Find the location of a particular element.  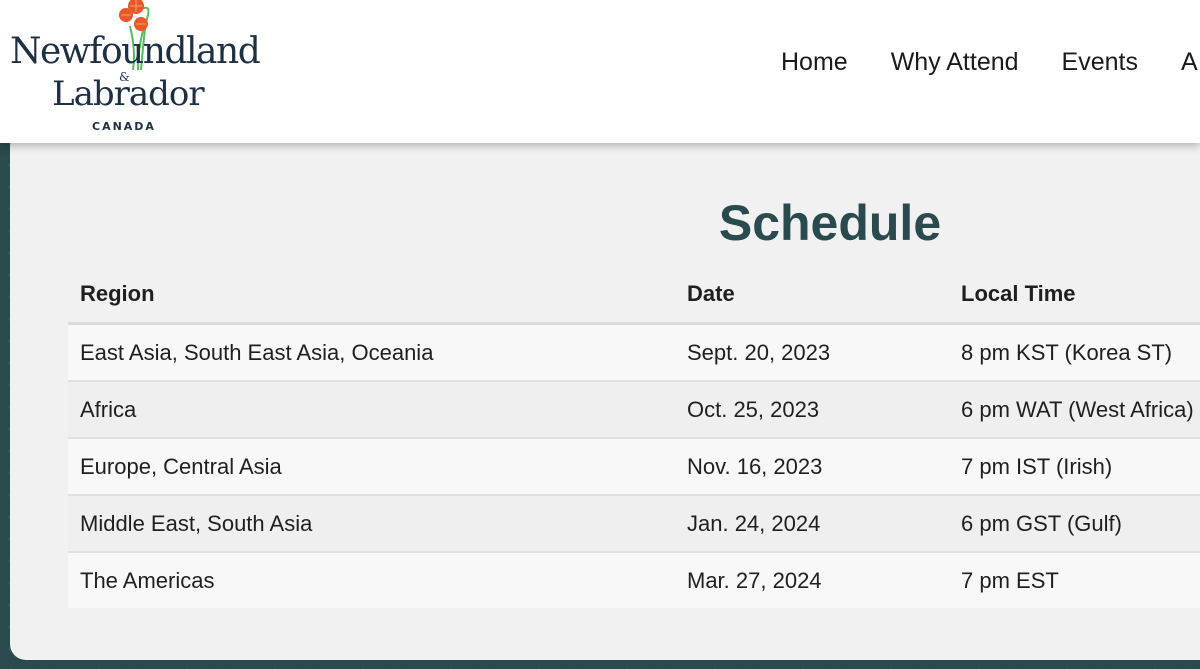

table-row: The Americas Mar. 27, 2024 7 pm EST is located at coordinates (634, 580).